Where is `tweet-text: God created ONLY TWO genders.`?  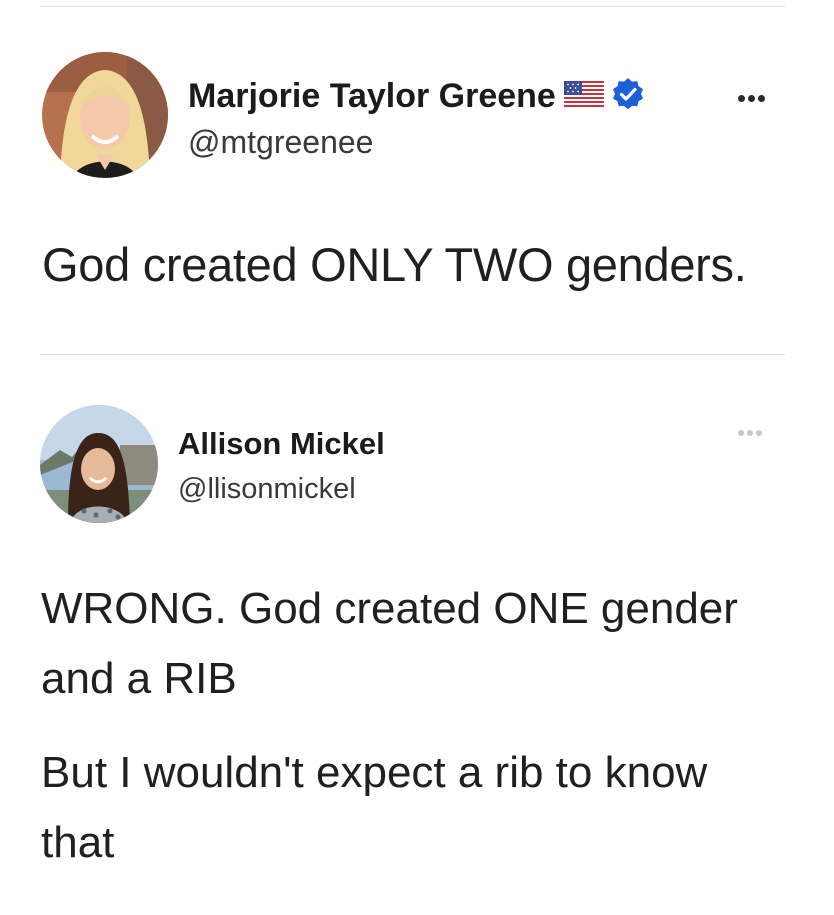
tweet-text: God created ONLY TWO genders. is located at coordinates (394, 264).